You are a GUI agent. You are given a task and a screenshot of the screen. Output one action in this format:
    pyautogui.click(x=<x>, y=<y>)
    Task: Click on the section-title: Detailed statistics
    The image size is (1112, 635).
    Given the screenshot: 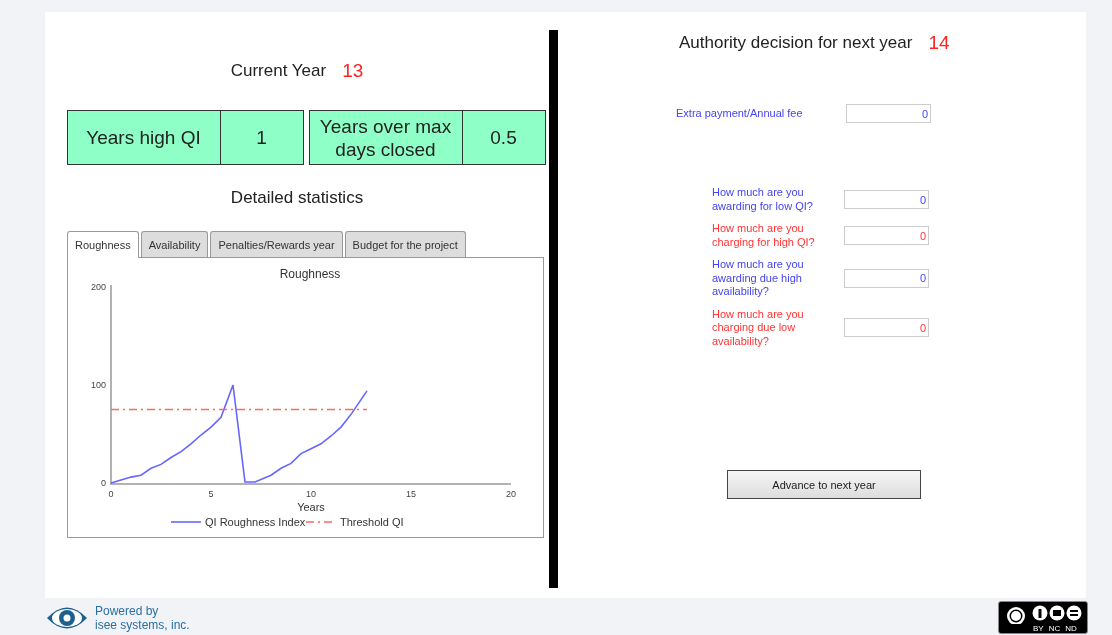 What is the action you would take?
    pyautogui.click(x=297, y=198)
    